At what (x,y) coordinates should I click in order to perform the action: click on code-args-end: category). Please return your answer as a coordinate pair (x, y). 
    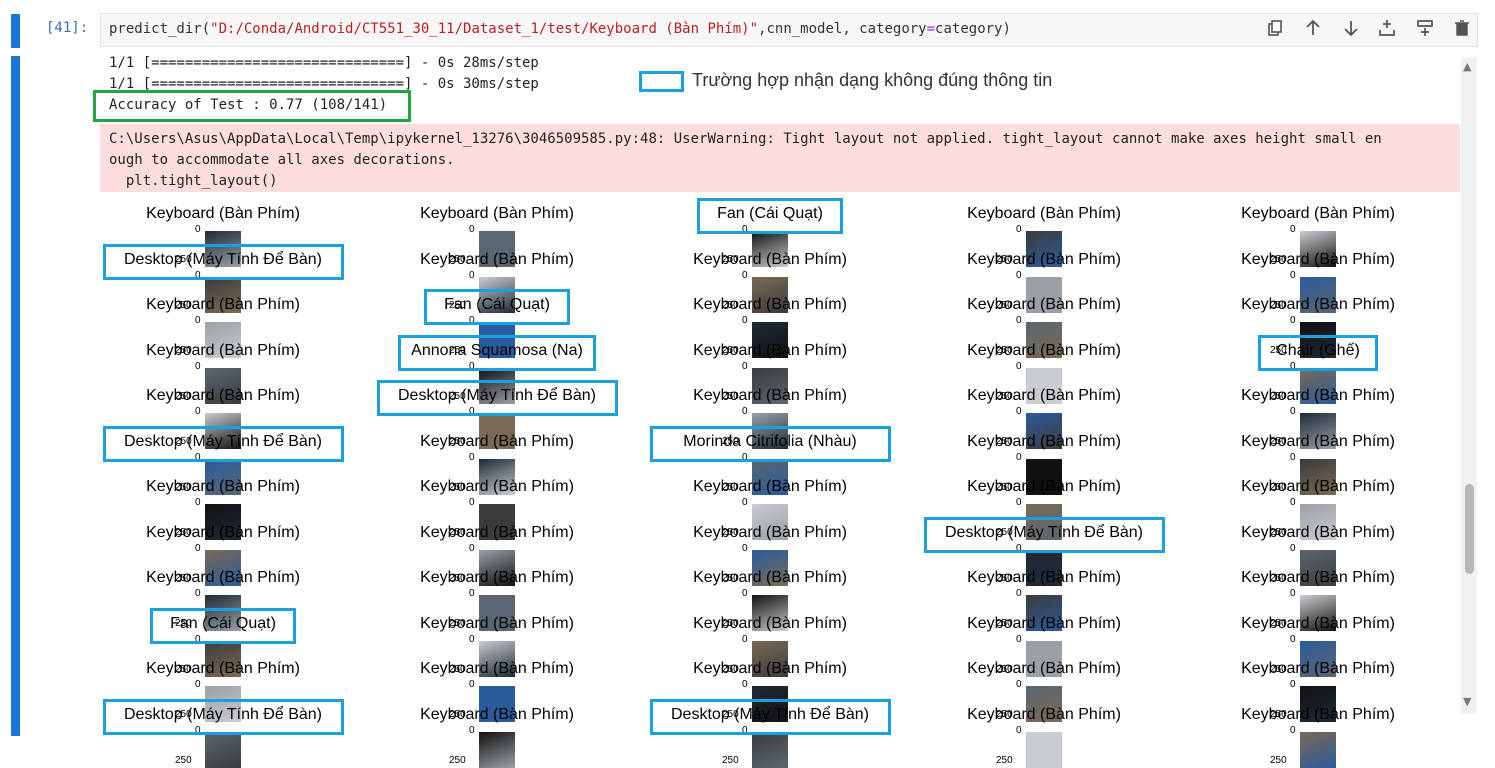
    Looking at the image, I should click on (973, 29).